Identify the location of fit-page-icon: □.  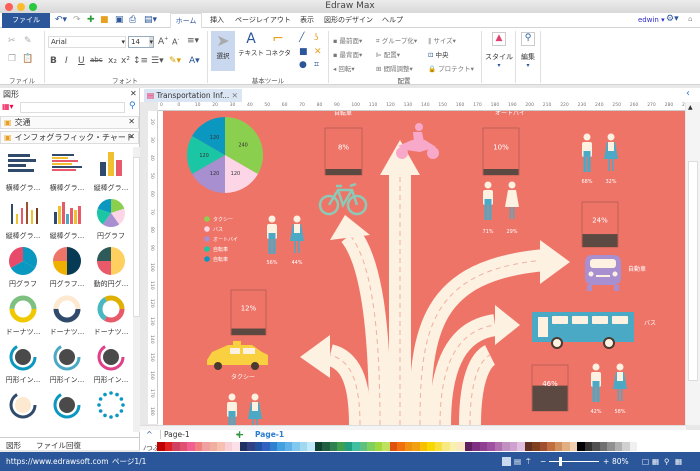
(645, 461).